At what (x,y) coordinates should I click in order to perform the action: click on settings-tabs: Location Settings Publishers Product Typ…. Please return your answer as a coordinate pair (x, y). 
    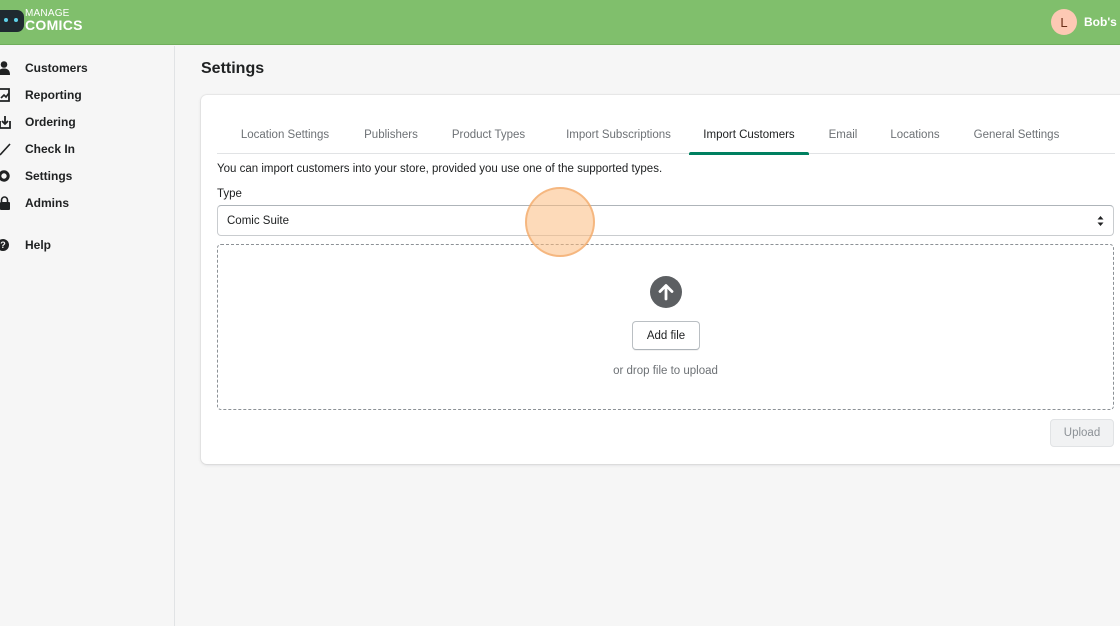
    Looking at the image, I should click on (666, 135).